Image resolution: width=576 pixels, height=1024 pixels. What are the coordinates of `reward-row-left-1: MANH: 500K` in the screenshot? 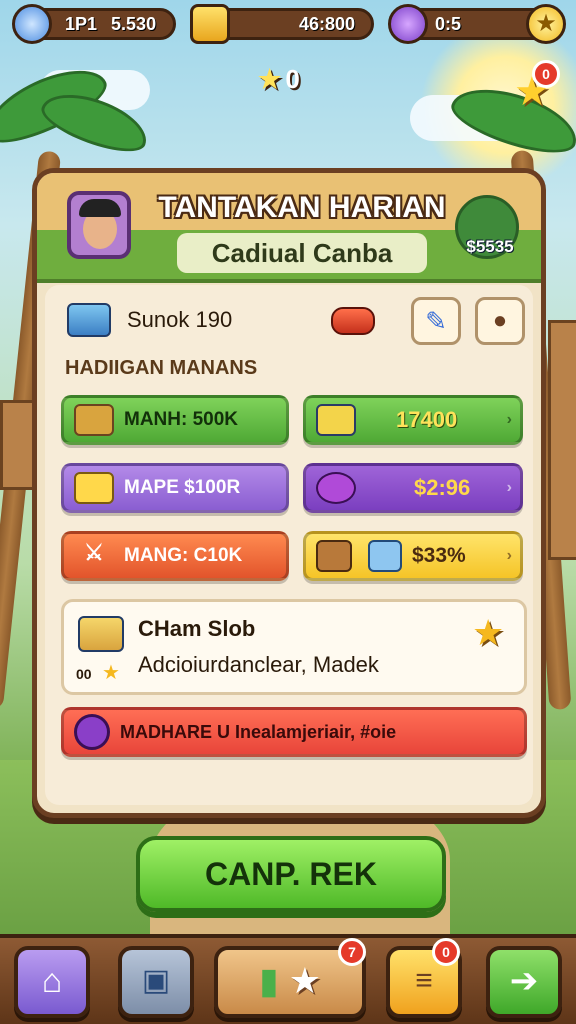 It's located at (175, 420).